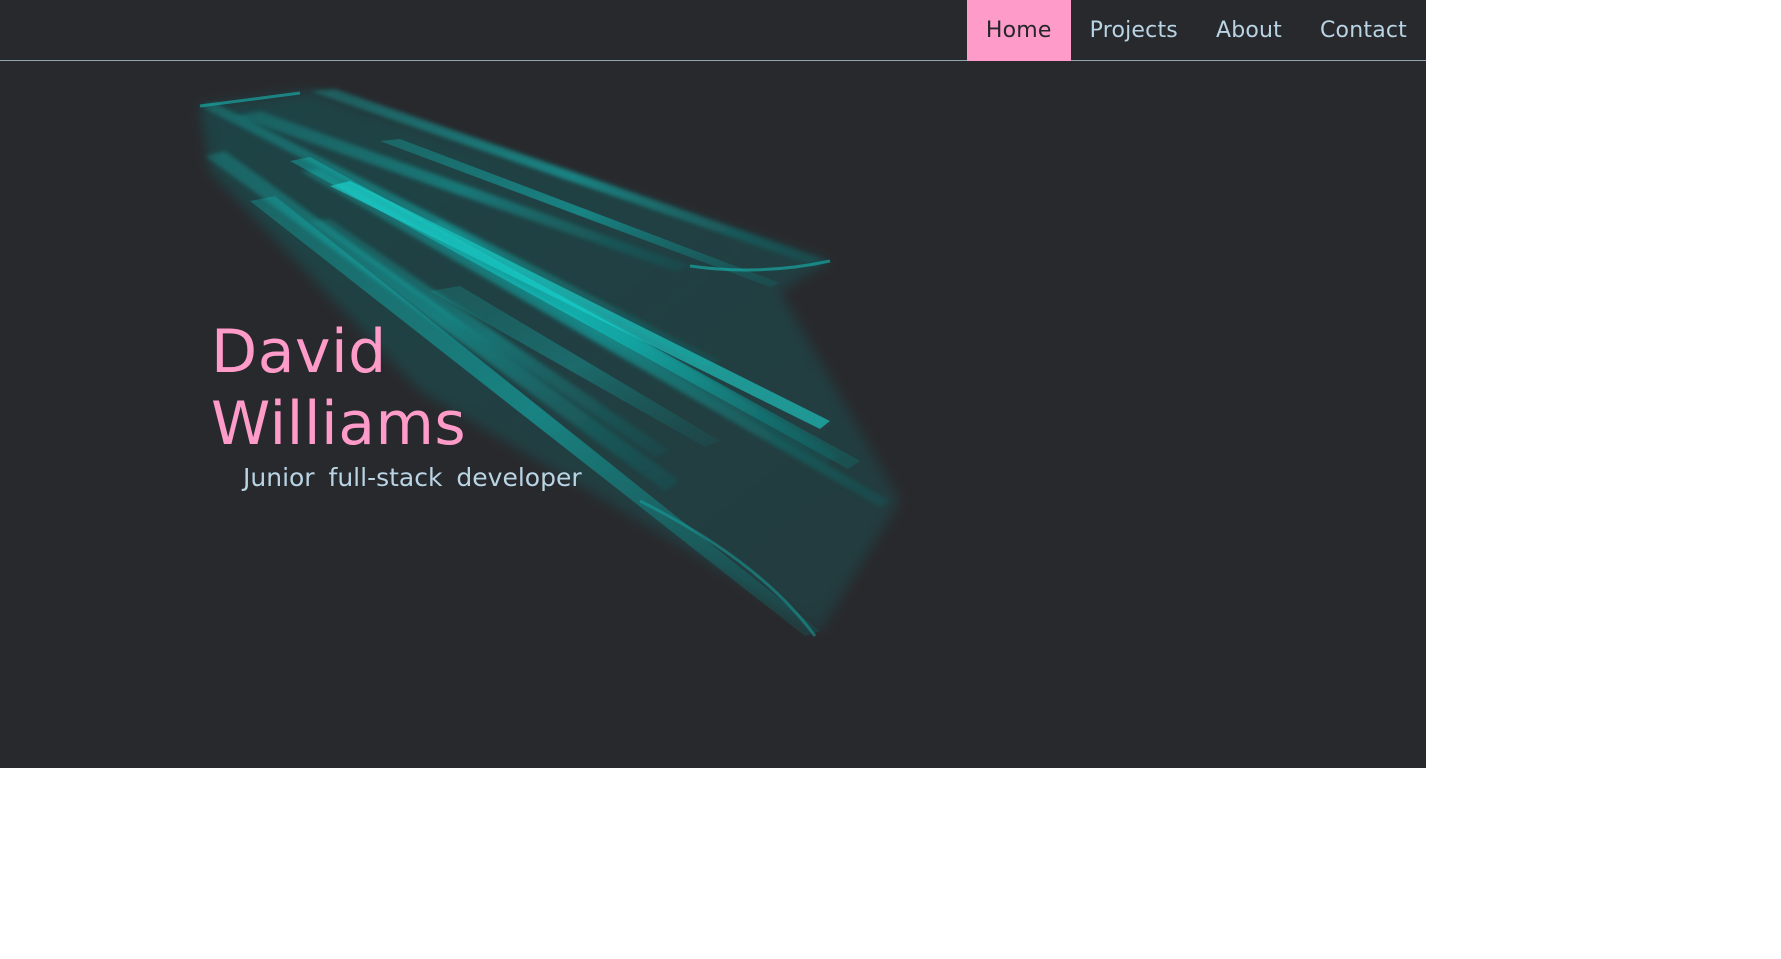 This screenshot has width=1781, height=959. What do you see at coordinates (1134, 30) in the screenshot?
I see `nav-item-projects: Projects` at bounding box center [1134, 30].